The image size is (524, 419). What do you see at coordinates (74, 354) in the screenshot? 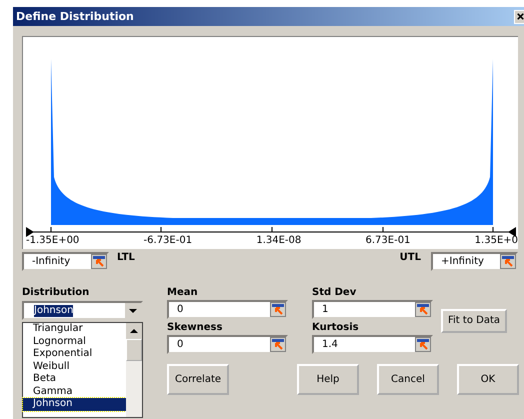
I see `list-item: Exponential` at bounding box center [74, 354].